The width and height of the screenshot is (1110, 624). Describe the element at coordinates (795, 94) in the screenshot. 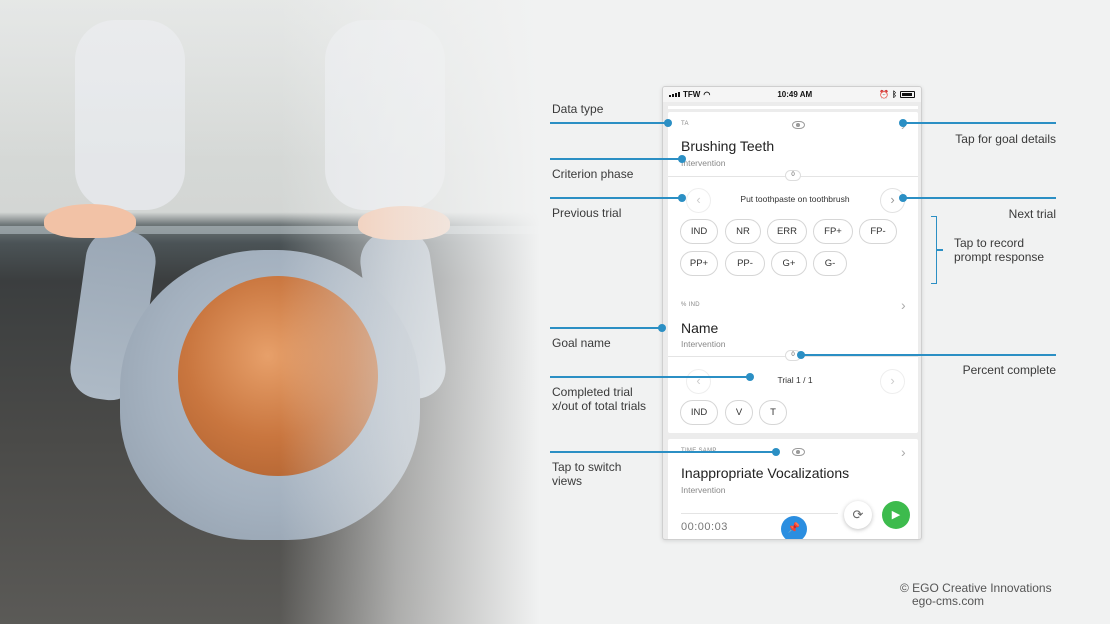

I see `status-time: 10:49 AM` at that location.